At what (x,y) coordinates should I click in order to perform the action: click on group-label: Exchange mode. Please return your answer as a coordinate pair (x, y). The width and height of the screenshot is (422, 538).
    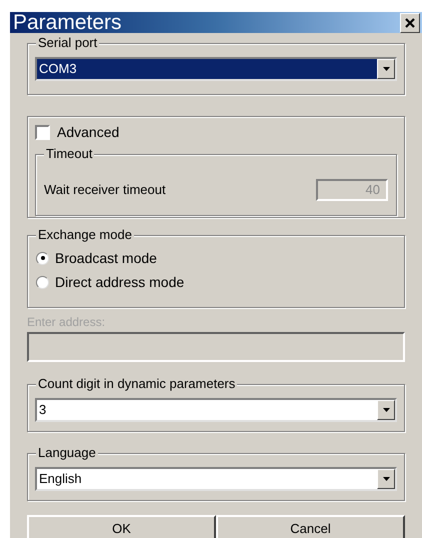
    Looking at the image, I should click on (85, 235).